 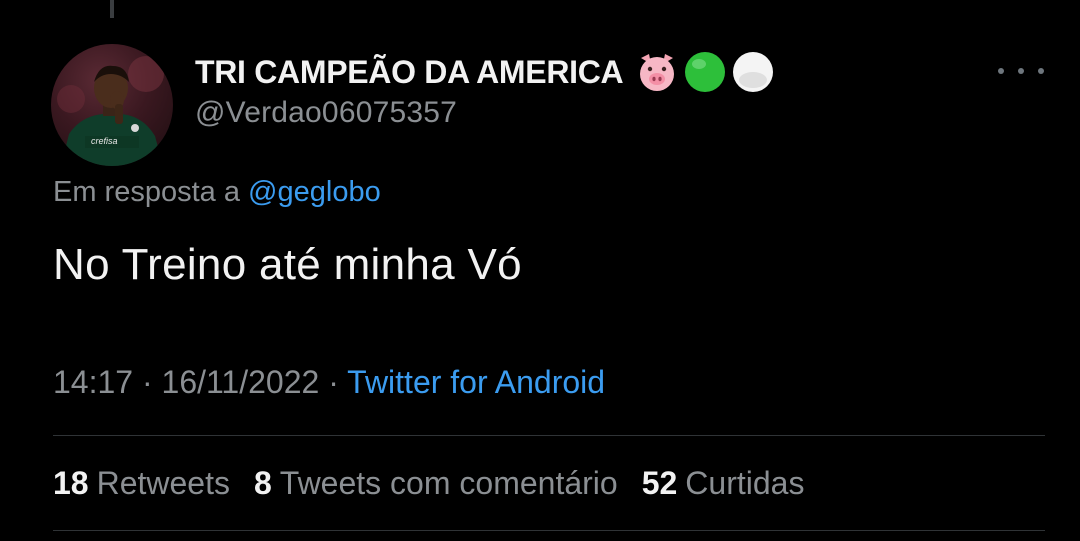 I want to click on tweet-time: 14:17, so click(x=93, y=382).